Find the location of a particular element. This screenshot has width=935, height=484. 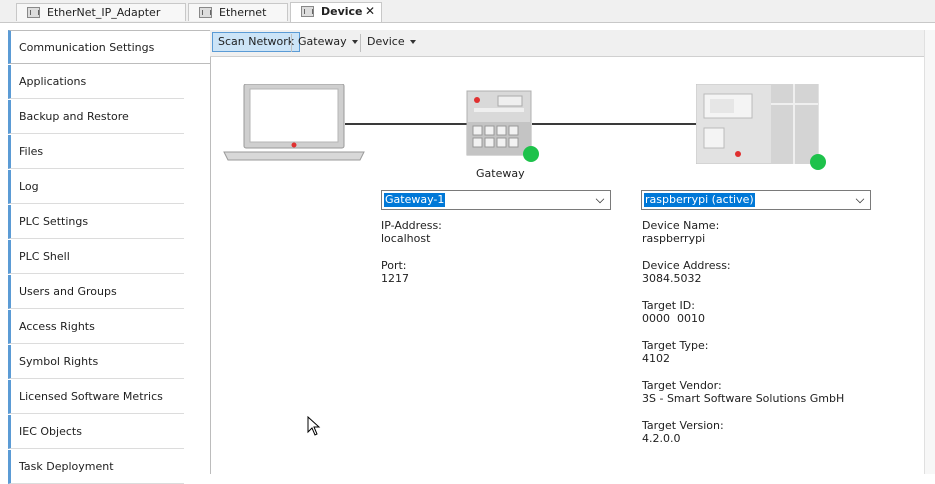

editor-tab-bar: EtherNet_IP_Adapter Ethernet Device ✕ is located at coordinates (467, 11).